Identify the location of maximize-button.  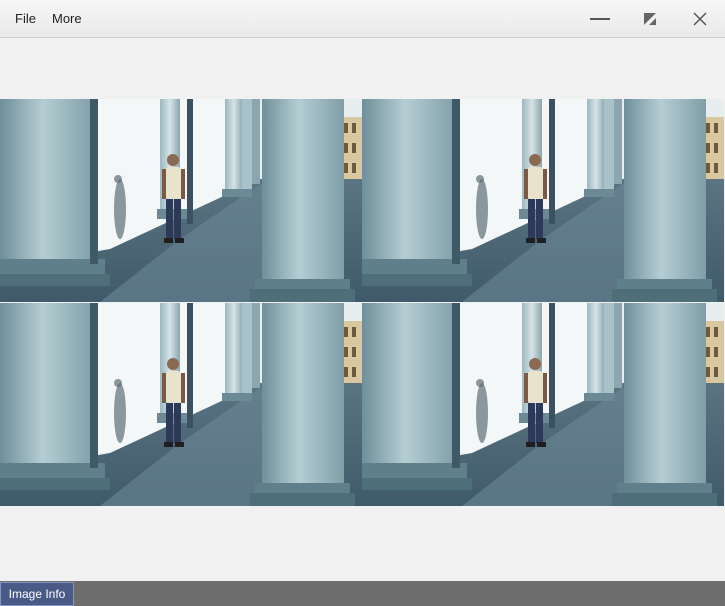
(650, 19).